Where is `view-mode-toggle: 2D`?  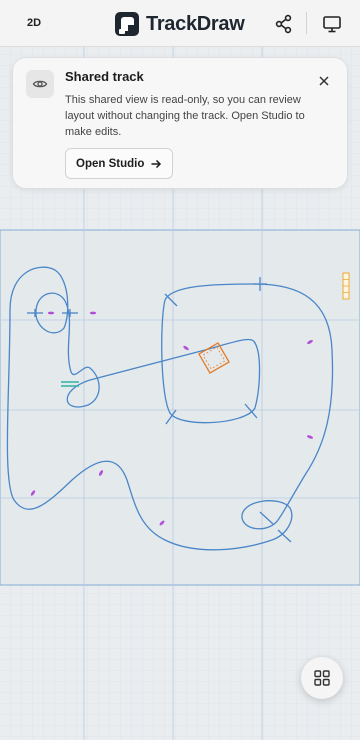
view-mode-toggle: 2D is located at coordinates (34, 23).